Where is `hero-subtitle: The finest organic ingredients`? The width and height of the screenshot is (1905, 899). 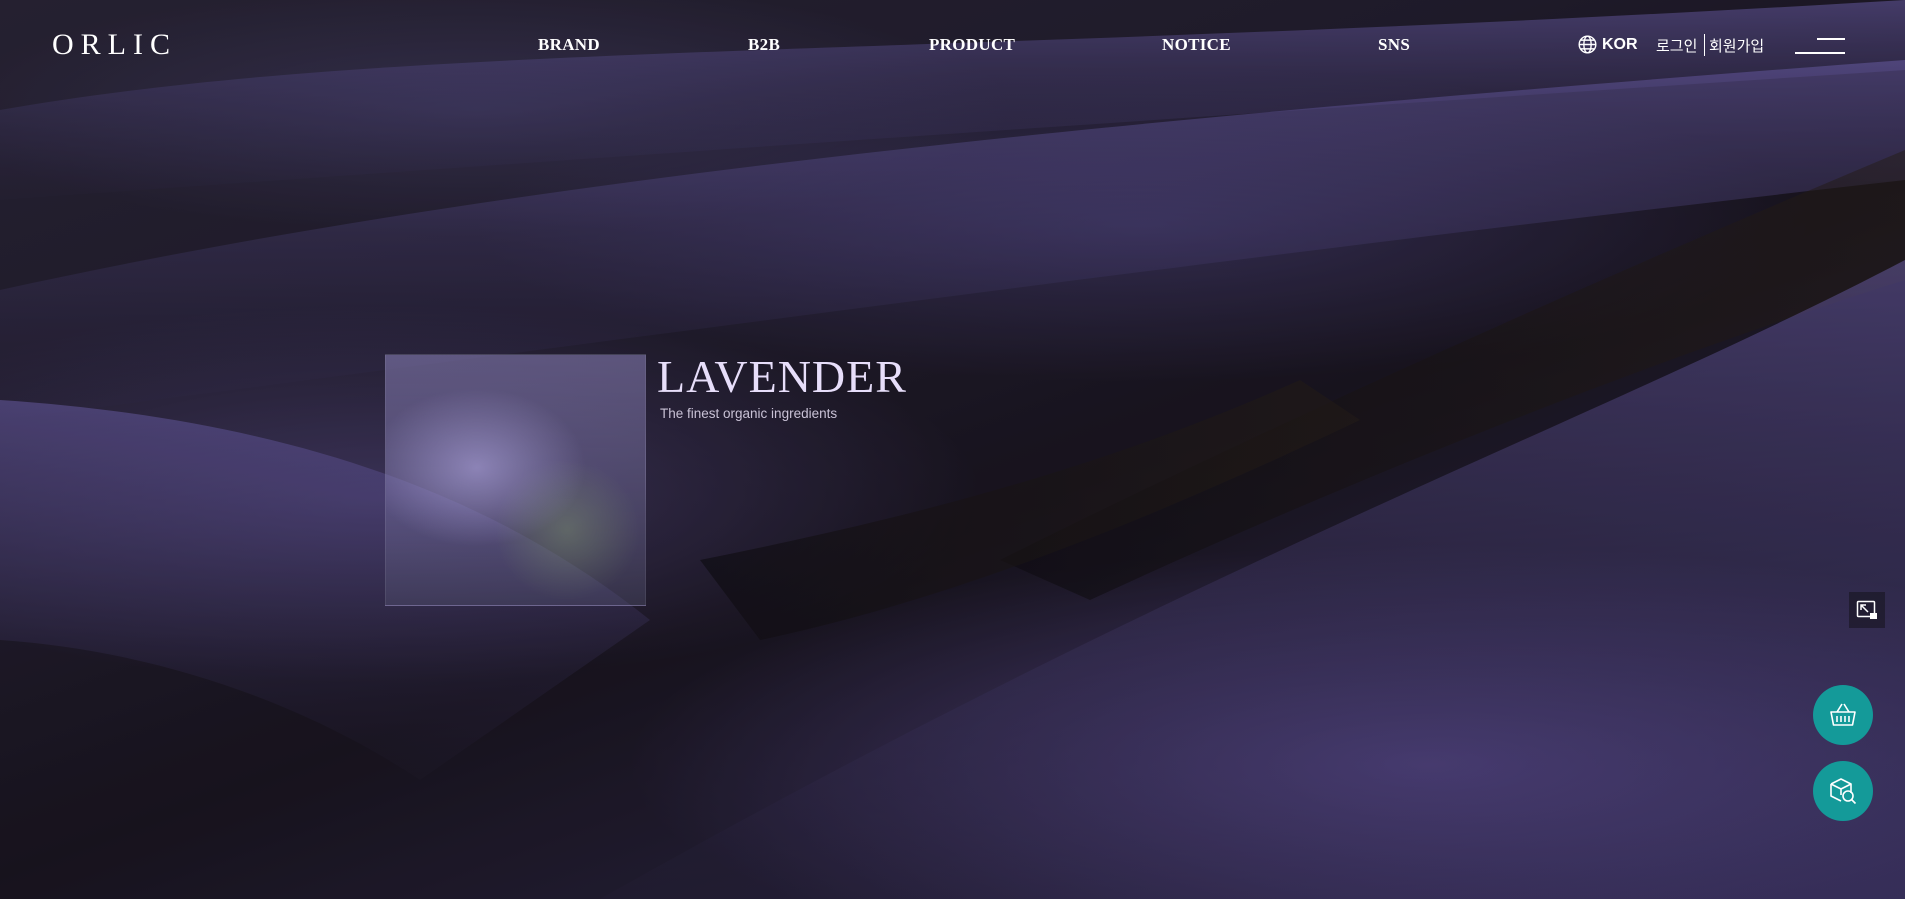 hero-subtitle: The finest organic ingredients is located at coordinates (749, 413).